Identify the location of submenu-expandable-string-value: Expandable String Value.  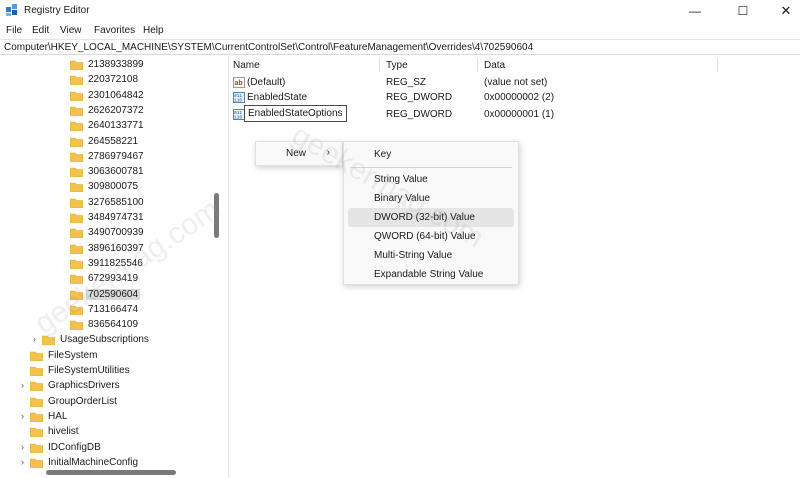
(431, 274).